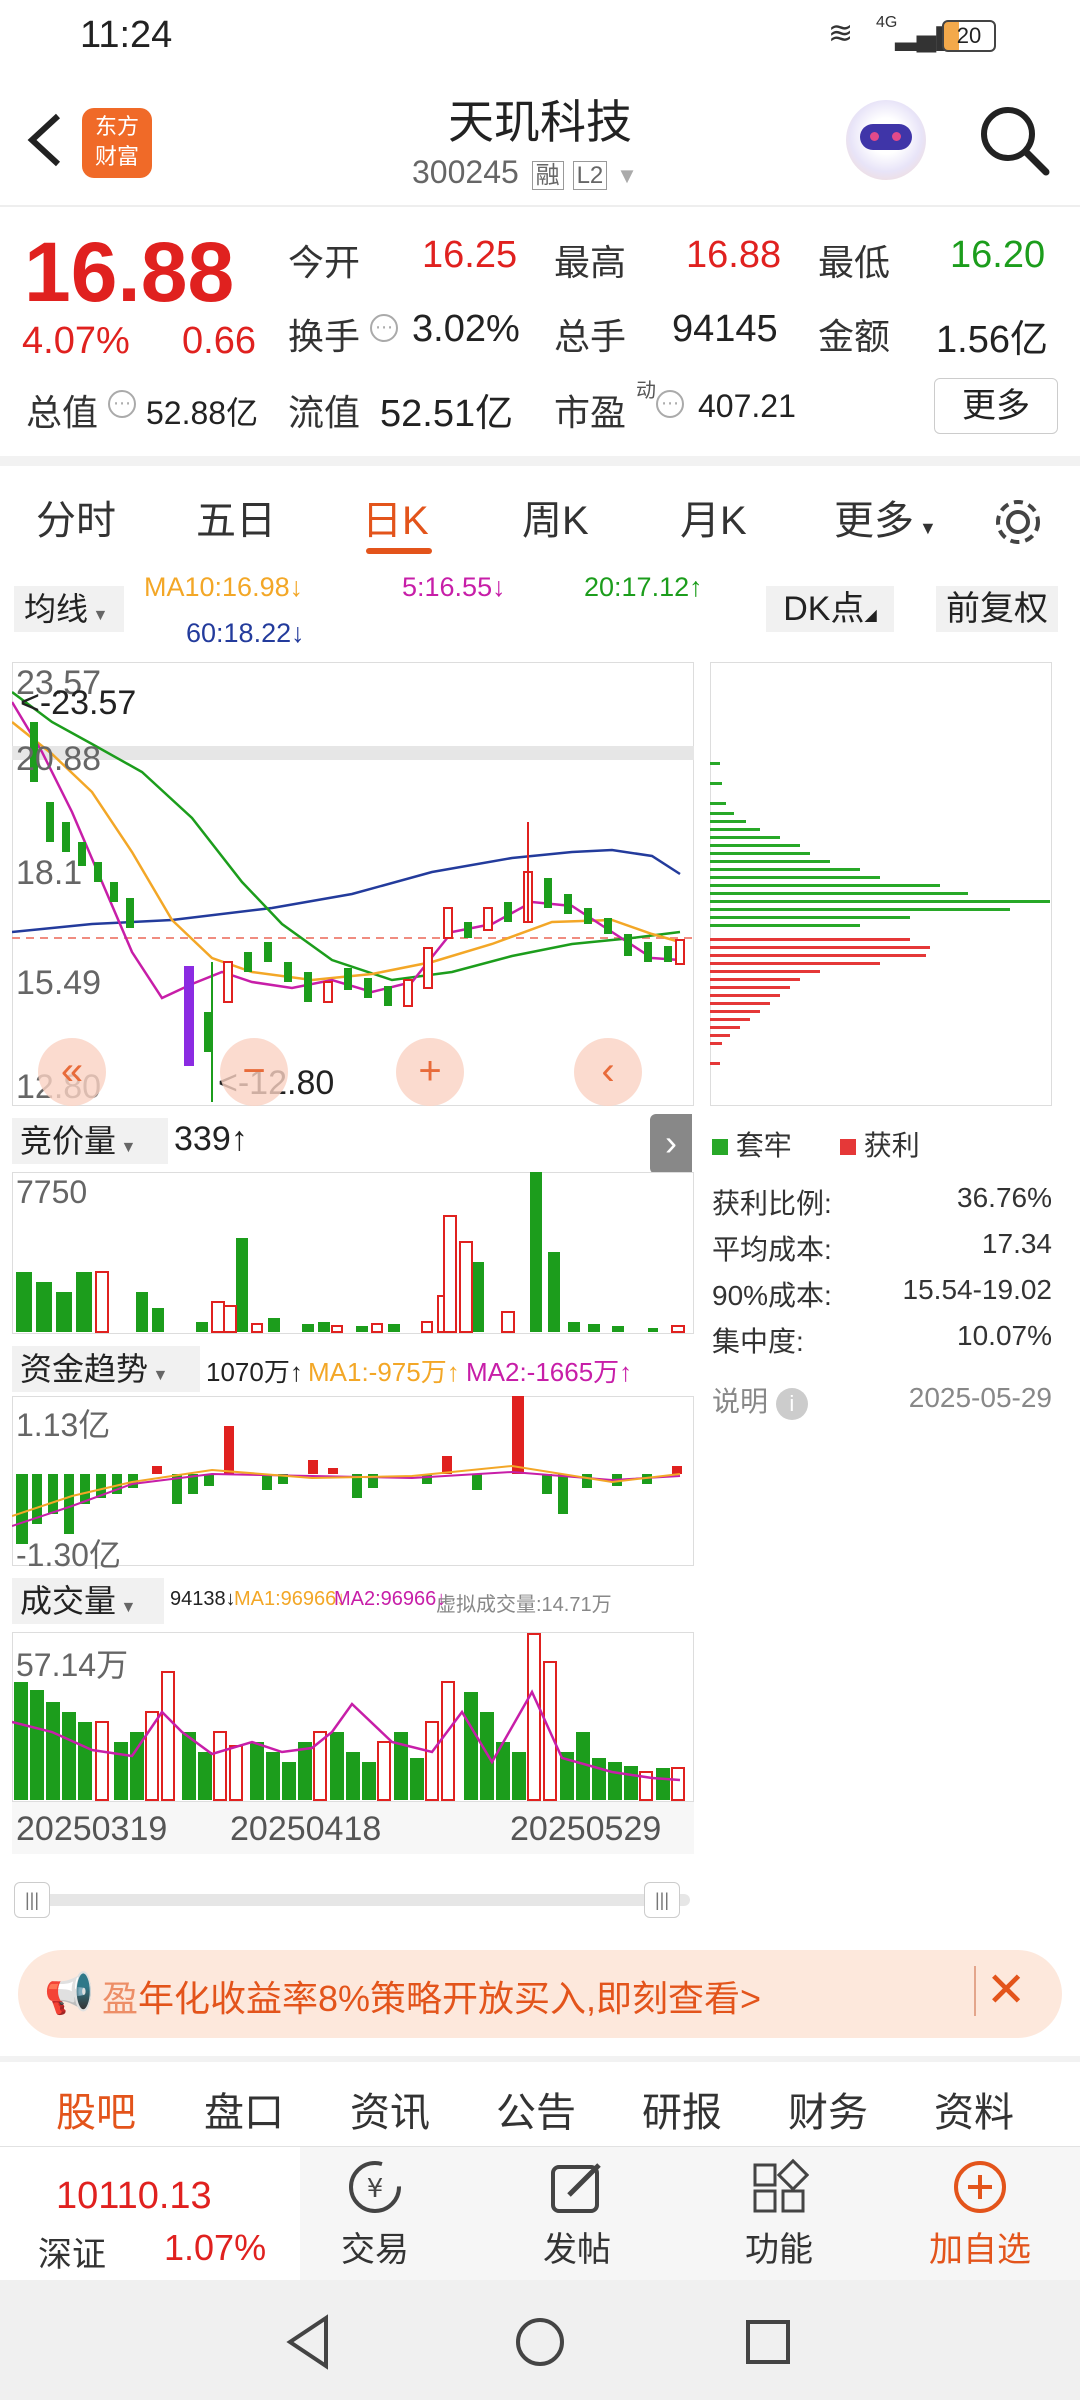 The width and height of the screenshot is (1080, 2400). I want to click on app-logo: 东方 财富, so click(117, 143).